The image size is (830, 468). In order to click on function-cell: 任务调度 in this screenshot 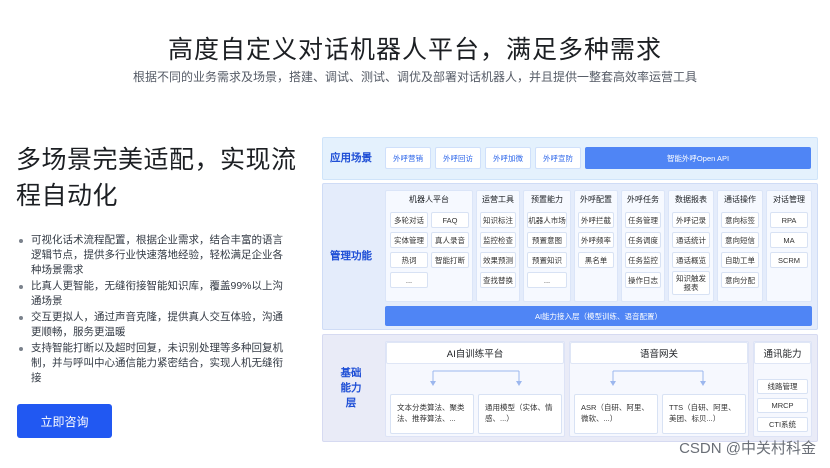, I will do `click(643, 240)`.